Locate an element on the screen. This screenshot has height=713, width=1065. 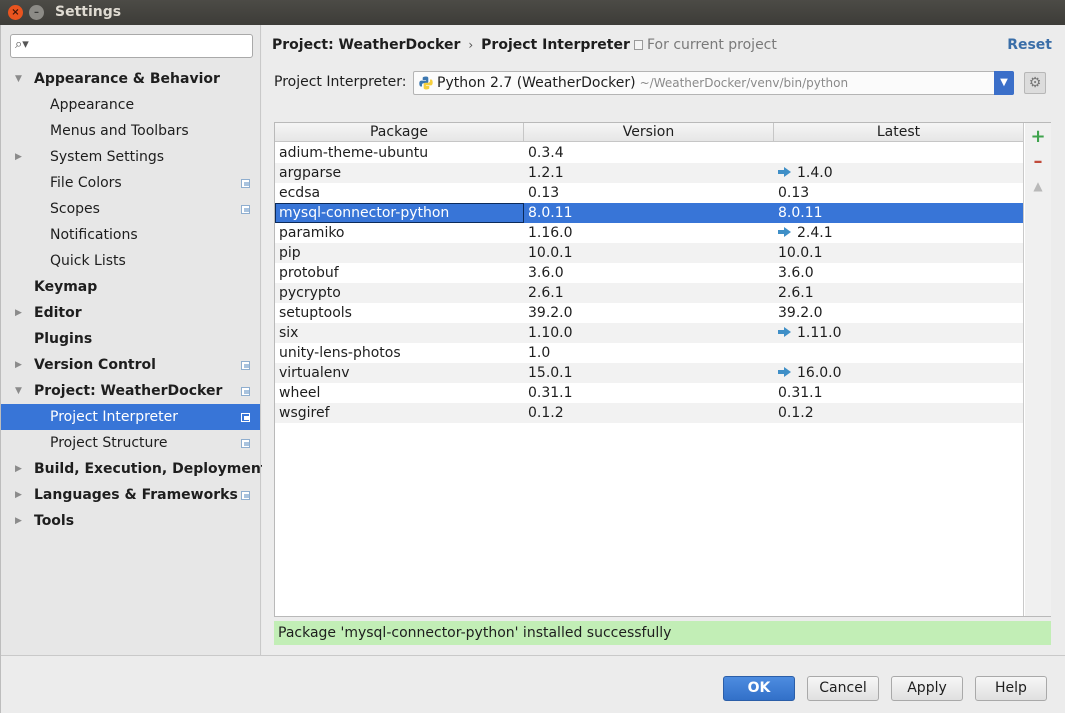
sidebar-item-label: Scopes is located at coordinates (75, 209).